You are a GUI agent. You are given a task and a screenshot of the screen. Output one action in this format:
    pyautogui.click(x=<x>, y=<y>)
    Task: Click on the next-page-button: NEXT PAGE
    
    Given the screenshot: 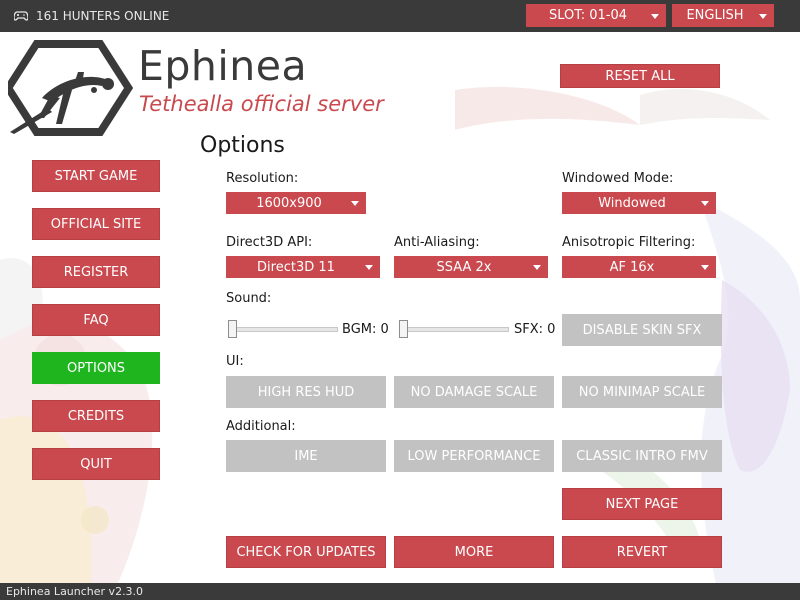 What is the action you would take?
    pyautogui.click(x=642, y=504)
    